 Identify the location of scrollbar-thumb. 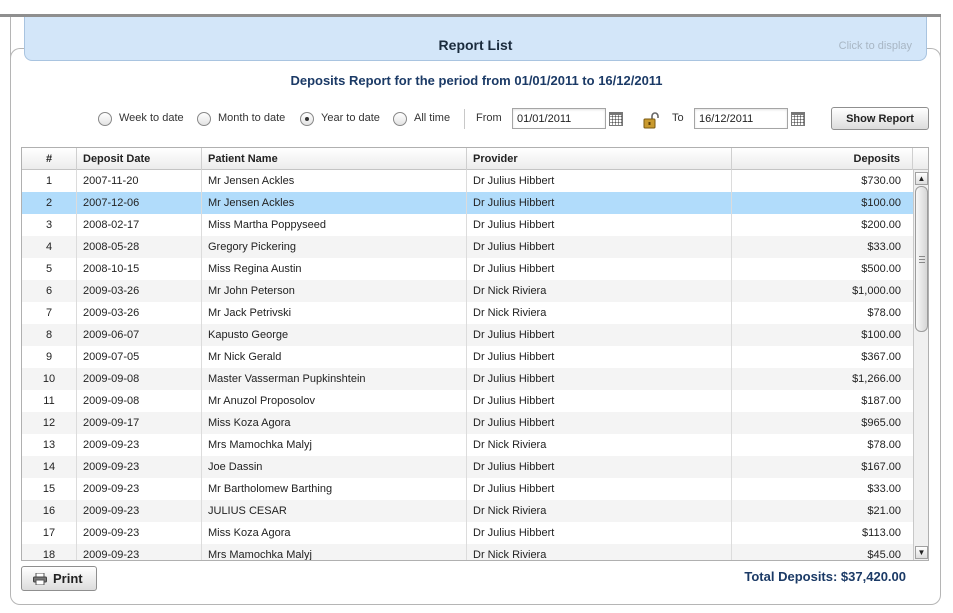
(921, 259).